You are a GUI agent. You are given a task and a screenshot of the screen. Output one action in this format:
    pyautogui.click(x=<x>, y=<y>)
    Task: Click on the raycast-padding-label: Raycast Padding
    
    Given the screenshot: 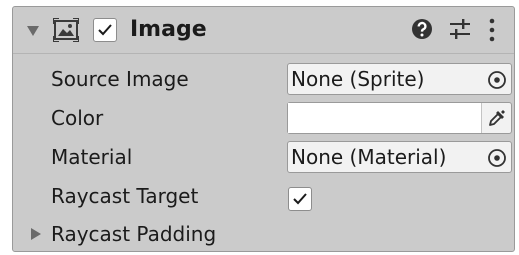 What is the action you would take?
    pyautogui.click(x=133, y=234)
    